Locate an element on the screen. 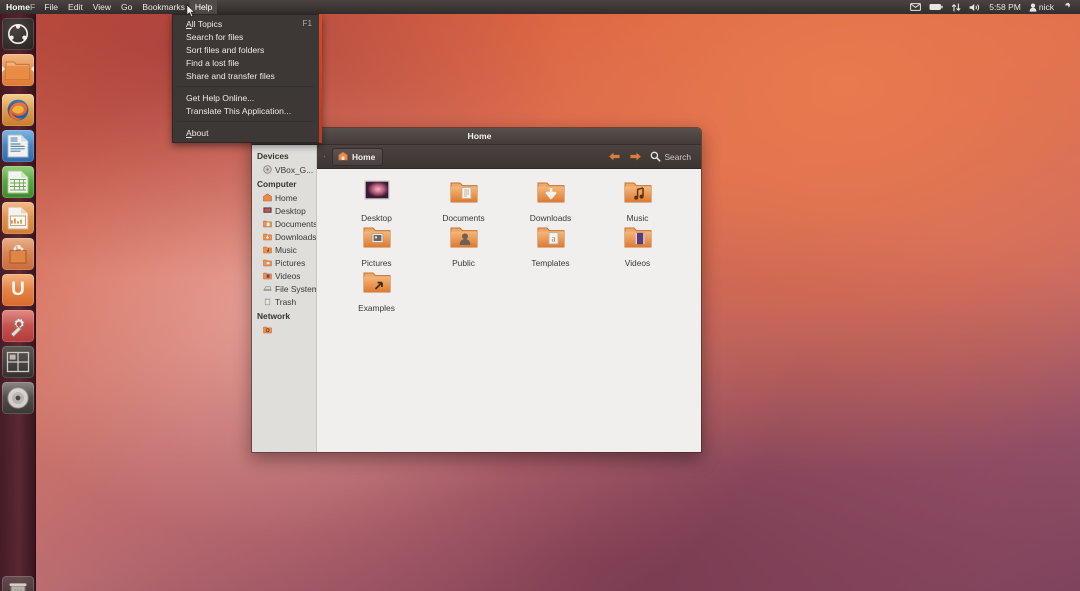 This screenshot has height=591, width=1080. file-item-templates: a Templates is located at coordinates (550, 246).